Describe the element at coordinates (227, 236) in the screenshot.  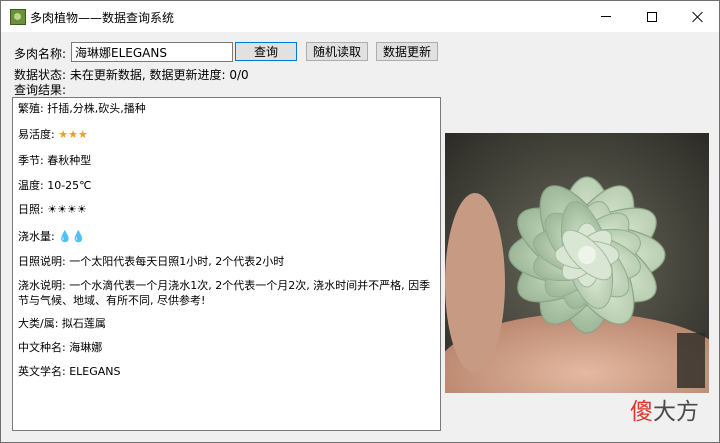
I see `water-line: 浇水量: 💧💧` at that location.